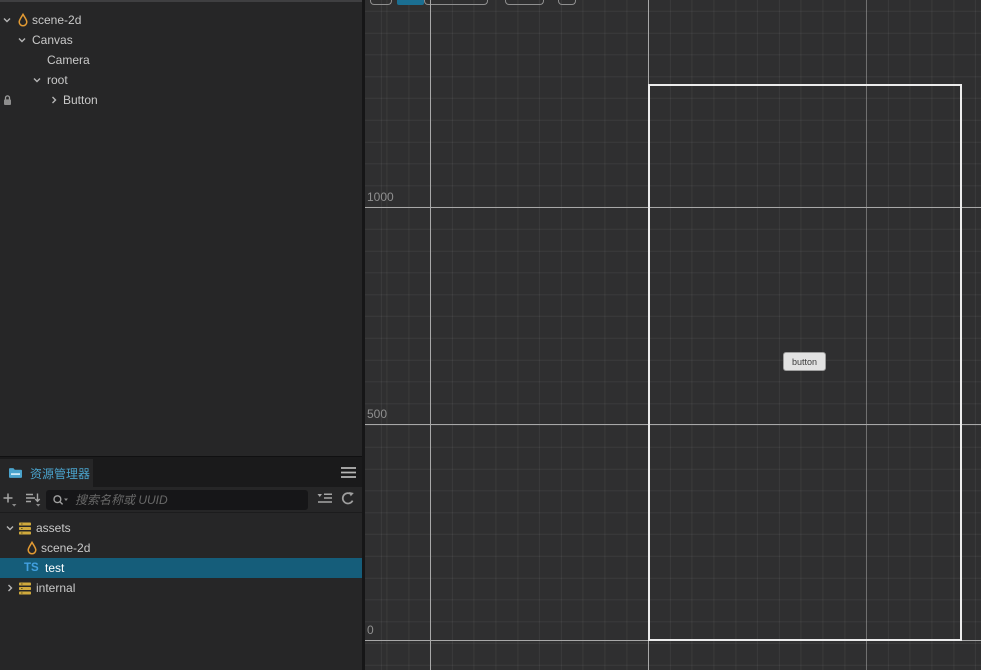  I want to click on hierarchy-row-canvas: Canvas, so click(181, 40).